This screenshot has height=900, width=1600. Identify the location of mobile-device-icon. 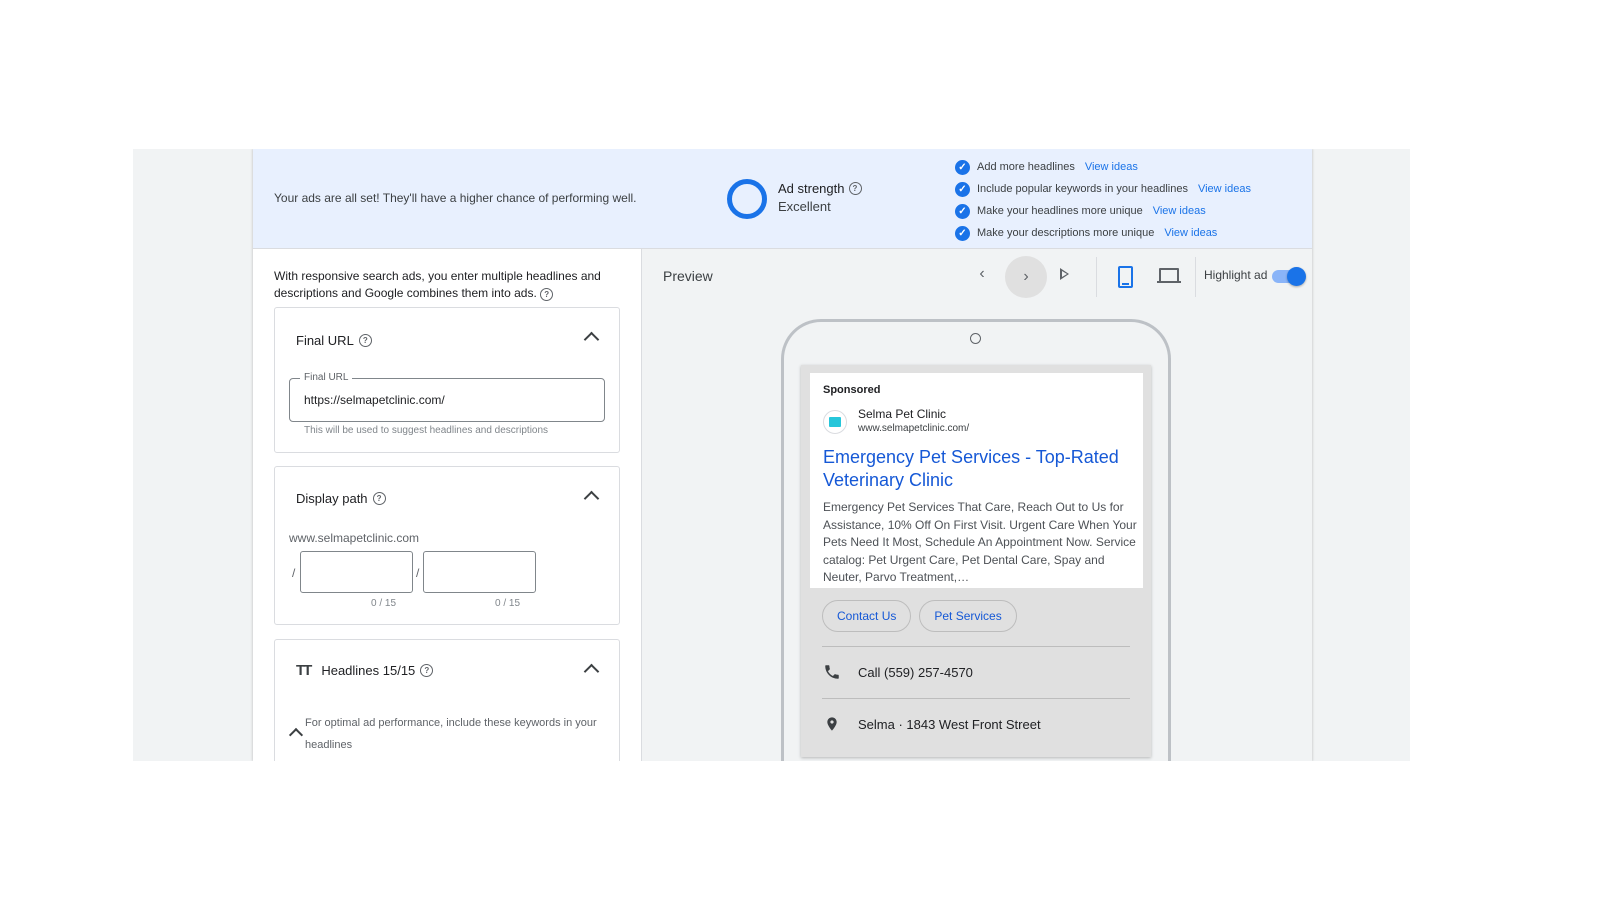
(1125, 277).